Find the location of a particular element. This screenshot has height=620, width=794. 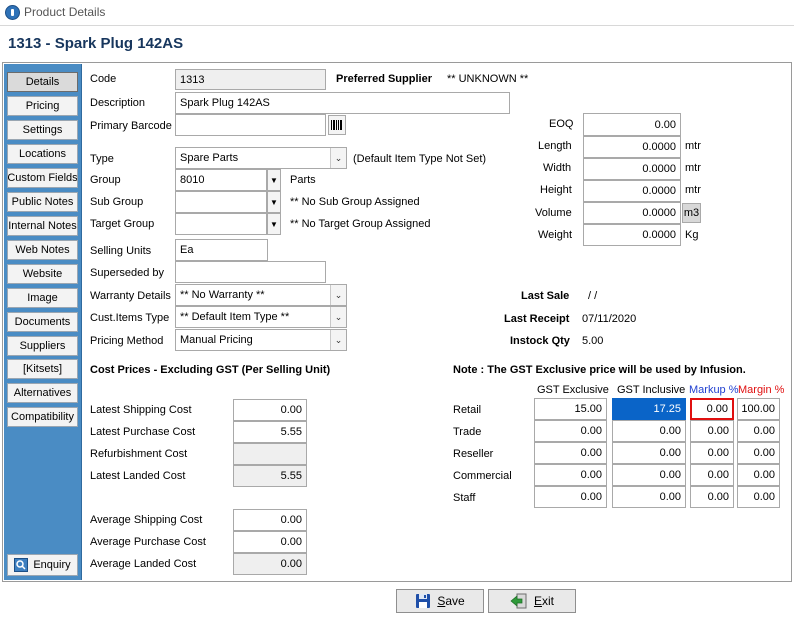

type-note: (Default Item Type Not Set) is located at coordinates (420, 159).